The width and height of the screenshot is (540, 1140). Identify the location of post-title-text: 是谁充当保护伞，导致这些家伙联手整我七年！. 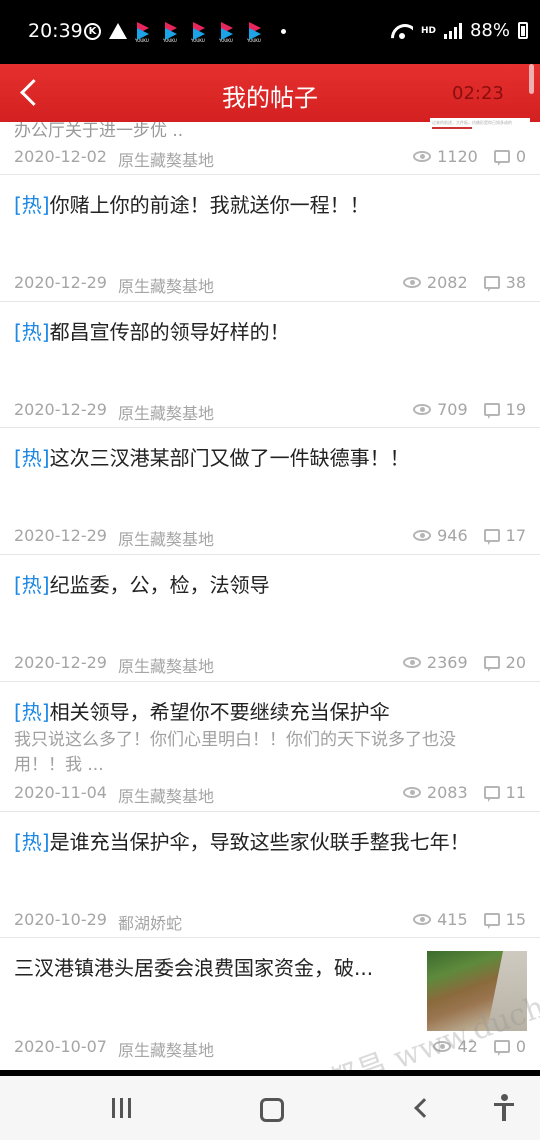
(259, 842).